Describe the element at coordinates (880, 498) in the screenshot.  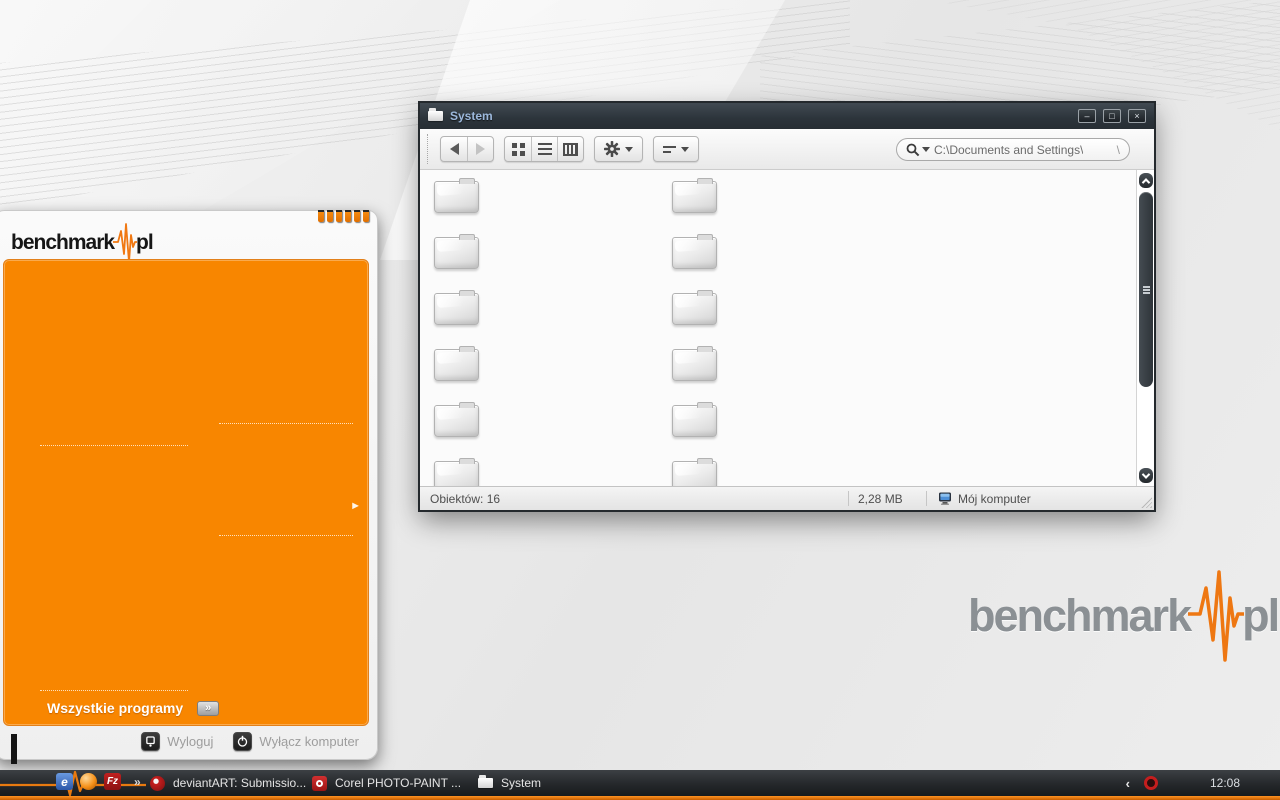
I see `status-size: 2,28 MB` at that location.